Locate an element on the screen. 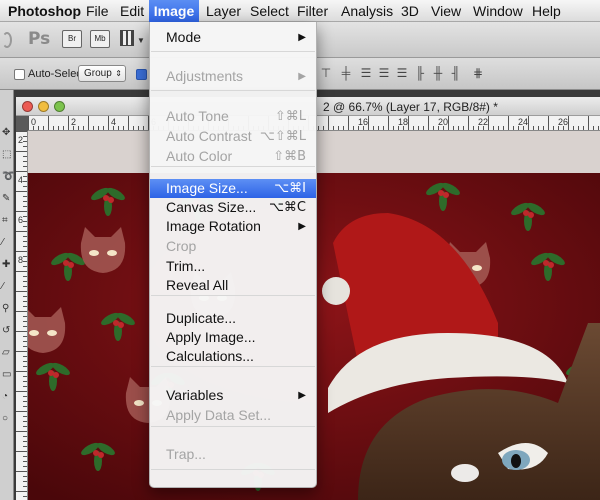 This screenshot has height=500, width=600. close-window-icon is located at coordinates (27, 106).